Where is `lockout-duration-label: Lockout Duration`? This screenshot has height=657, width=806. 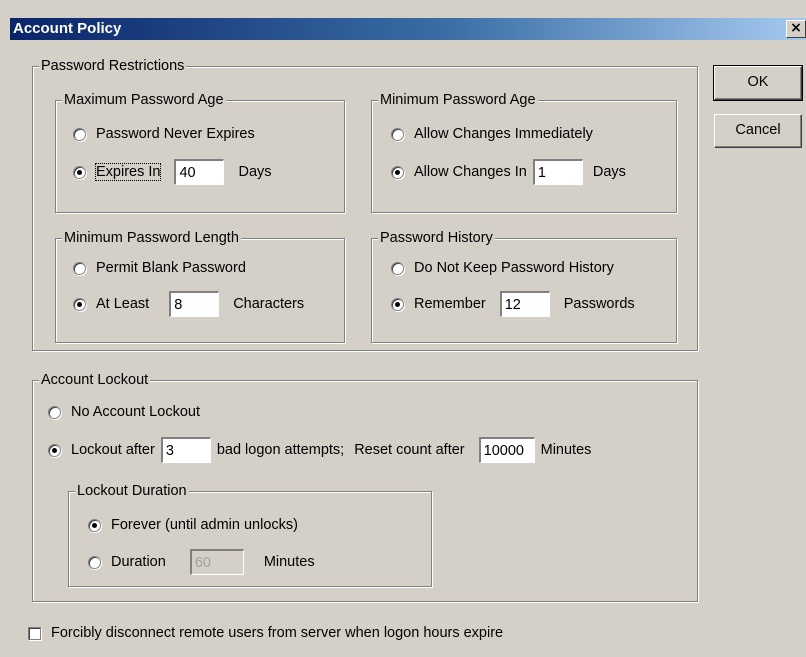
lockout-duration-label: Lockout Duration is located at coordinates (132, 491).